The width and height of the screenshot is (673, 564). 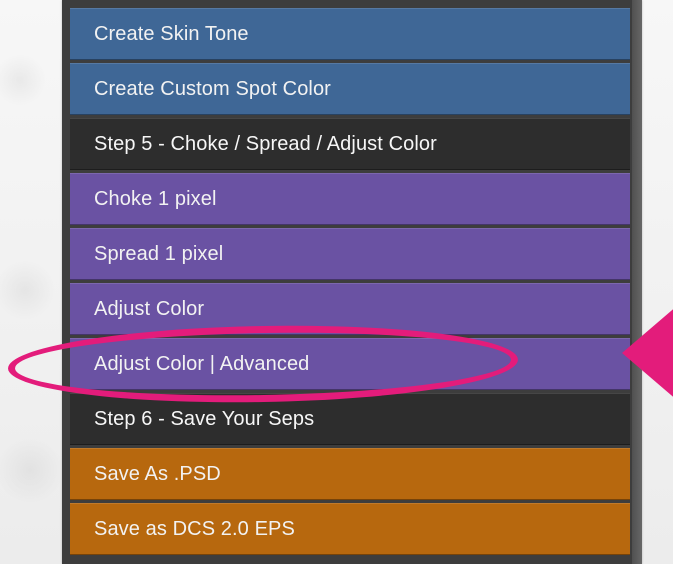 What do you see at coordinates (157, 473) in the screenshot?
I see `menu-item-label: Save As .PSD` at bounding box center [157, 473].